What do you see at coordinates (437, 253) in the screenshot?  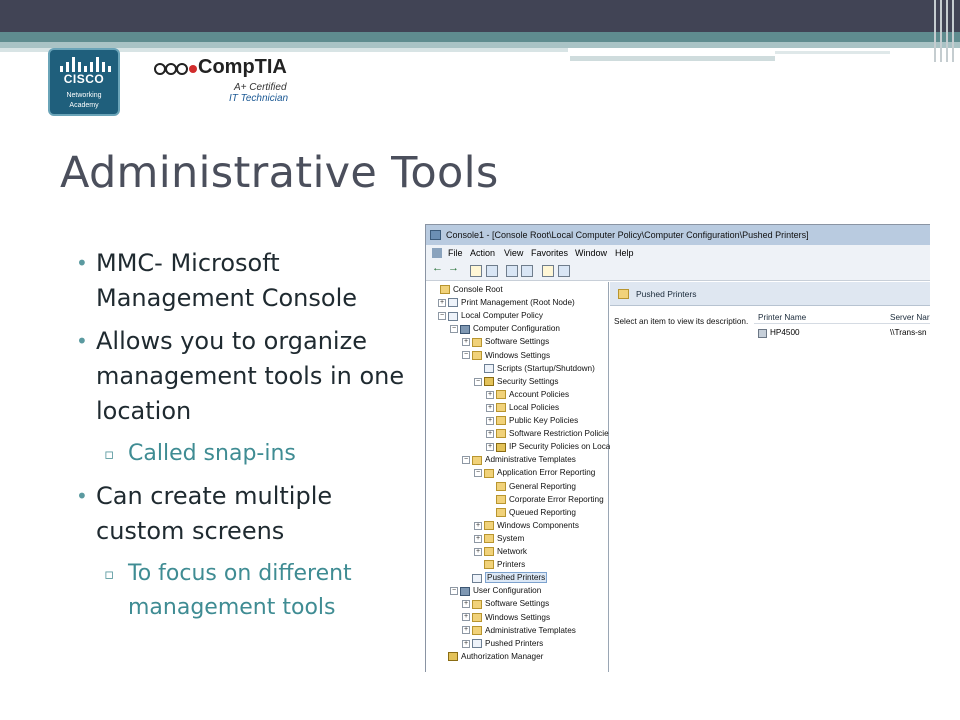 I see `console-menu-icon` at bounding box center [437, 253].